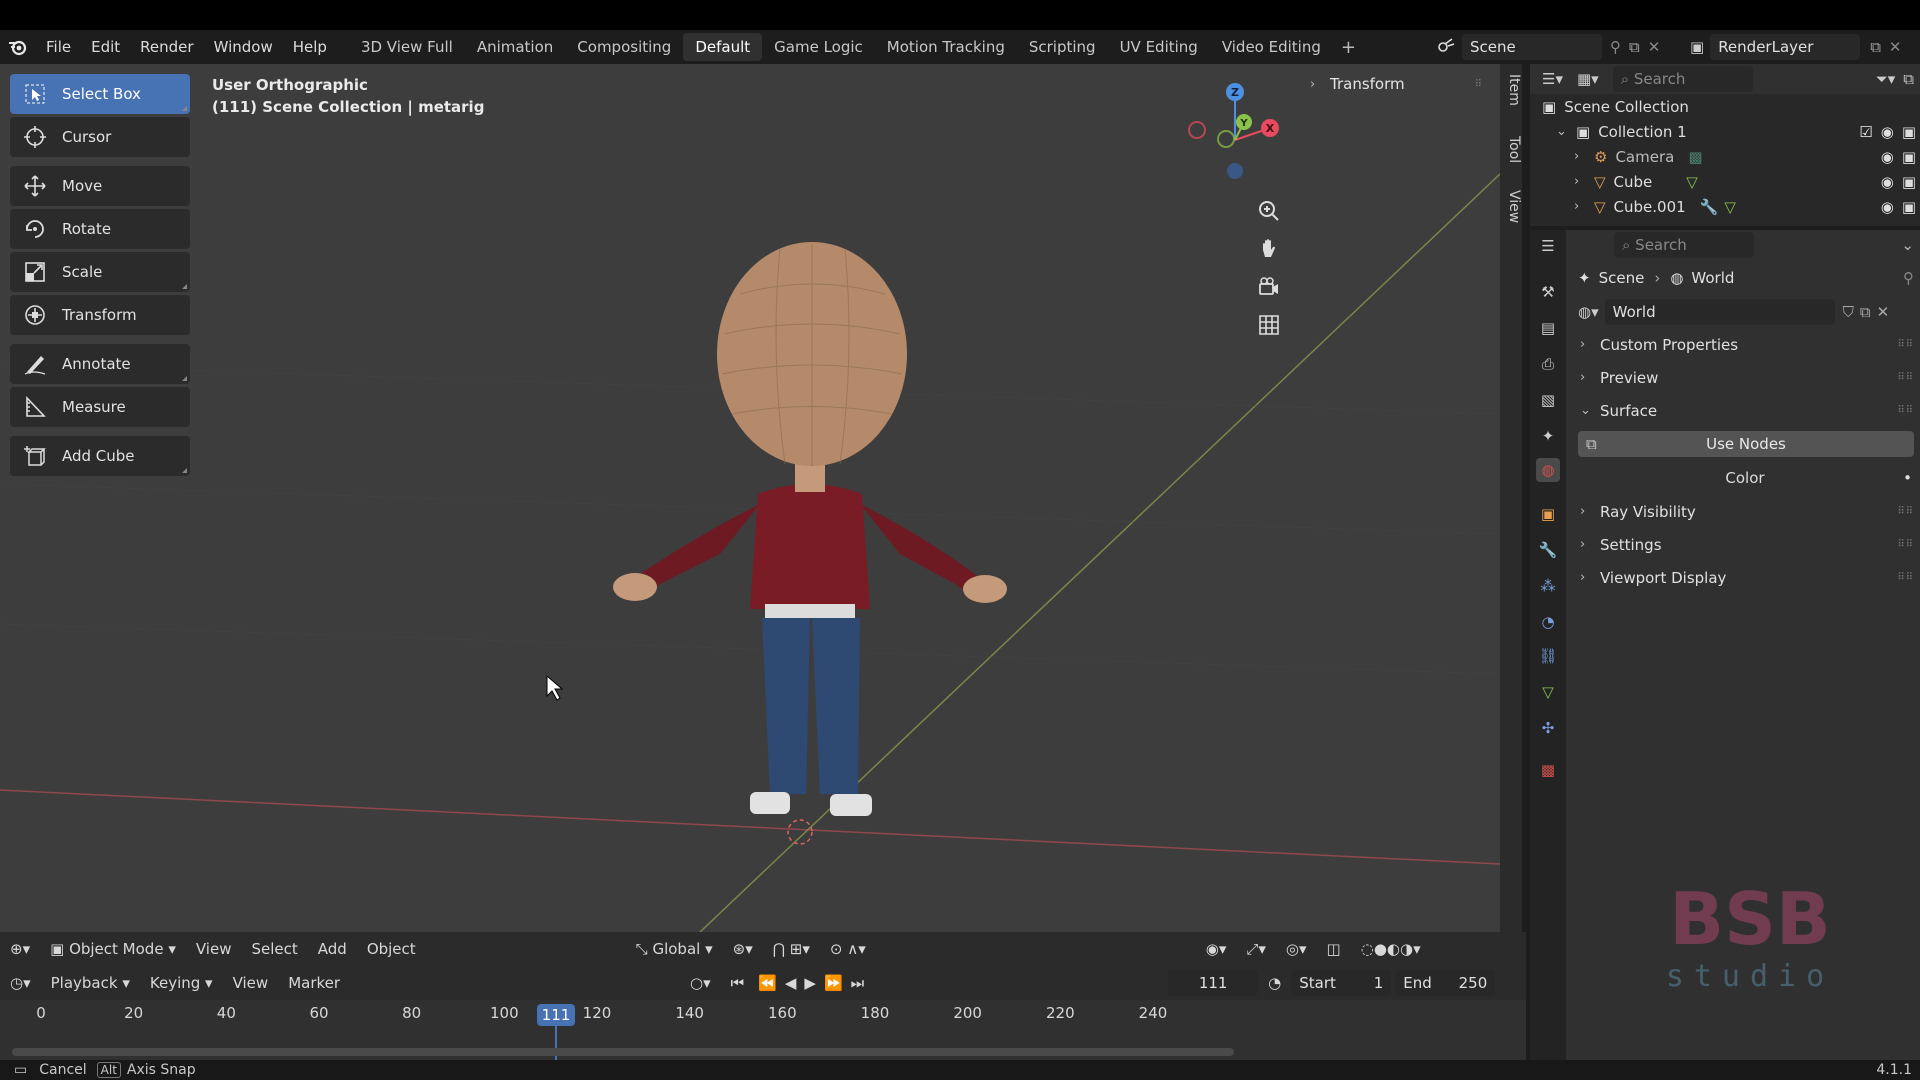 This screenshot has width=1920, height=1080. What do you see at coordinates (90, 983) in the screenshot?
I see `menu-playback: Playback ▾` at bounding box center [90, 983].